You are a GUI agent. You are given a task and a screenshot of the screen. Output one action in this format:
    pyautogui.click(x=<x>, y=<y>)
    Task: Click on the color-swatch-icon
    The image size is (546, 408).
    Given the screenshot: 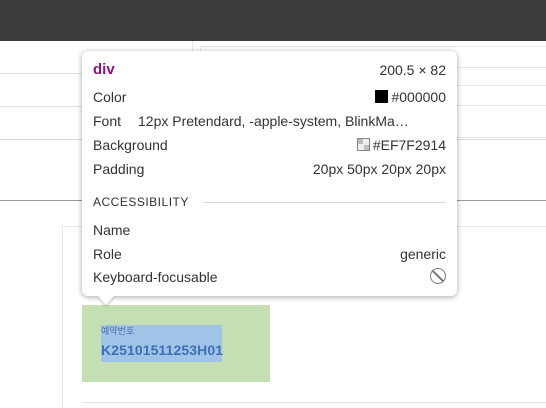 What is the action you would take?
    pyautogui.click(x=382, y=96)
    